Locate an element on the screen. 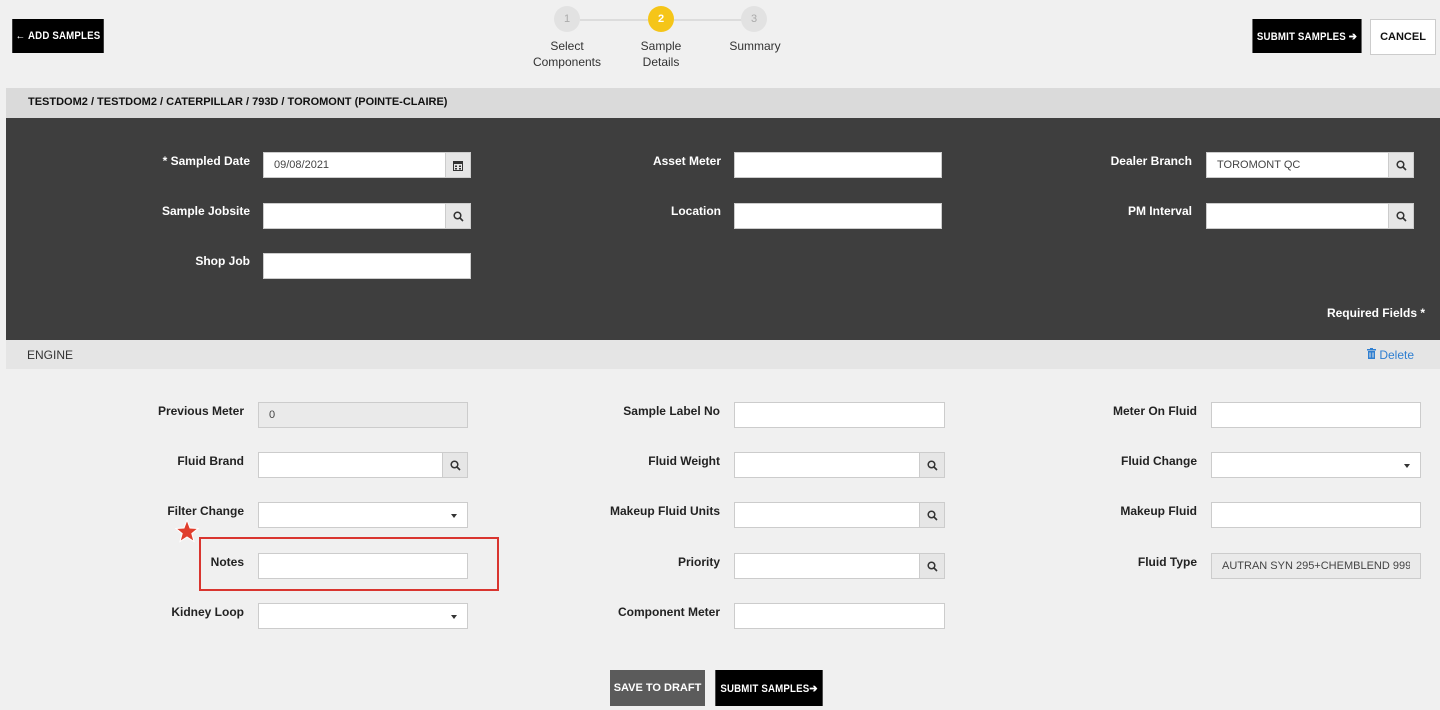  sample-jobsite-field is located at coordinates (367, 216).